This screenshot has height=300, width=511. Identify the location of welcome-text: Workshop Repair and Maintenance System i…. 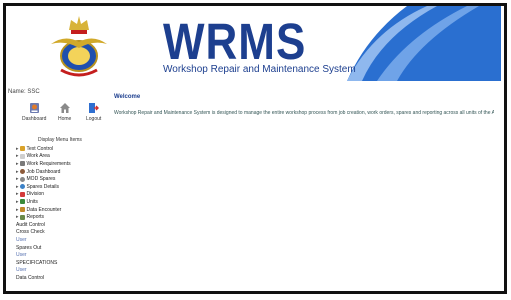
(304, 113).